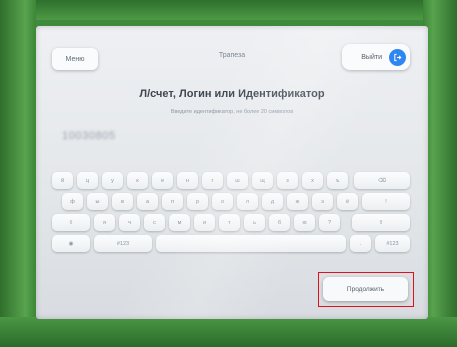  Describe the element at coordinates (371, 57) in the screenshot. I see `exit-button-label: Выйти` at that location.